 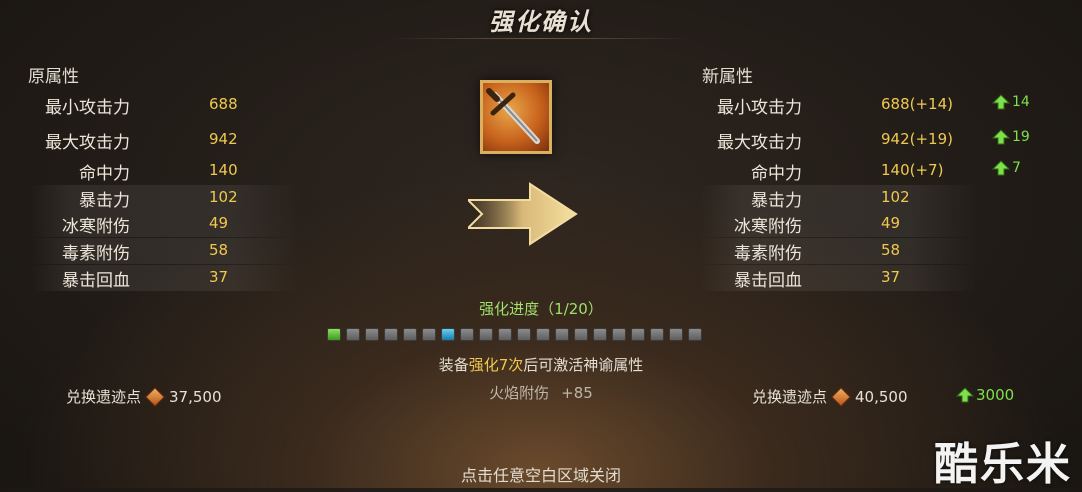 What do you see at coordinates (223, 139) in the screenshot?
I see `stat-value: 942` at bounding box center [223, 139].